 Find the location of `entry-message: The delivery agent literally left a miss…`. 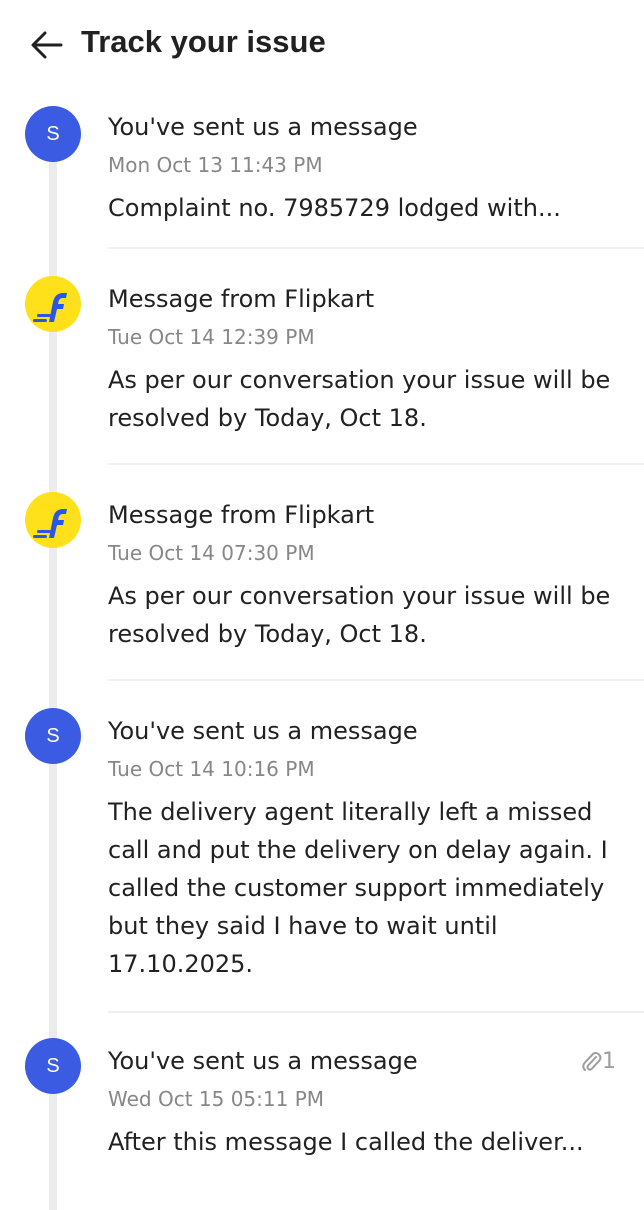

entry-message: The delivery agent literally left a miss… is located at coordinates (358, 888).